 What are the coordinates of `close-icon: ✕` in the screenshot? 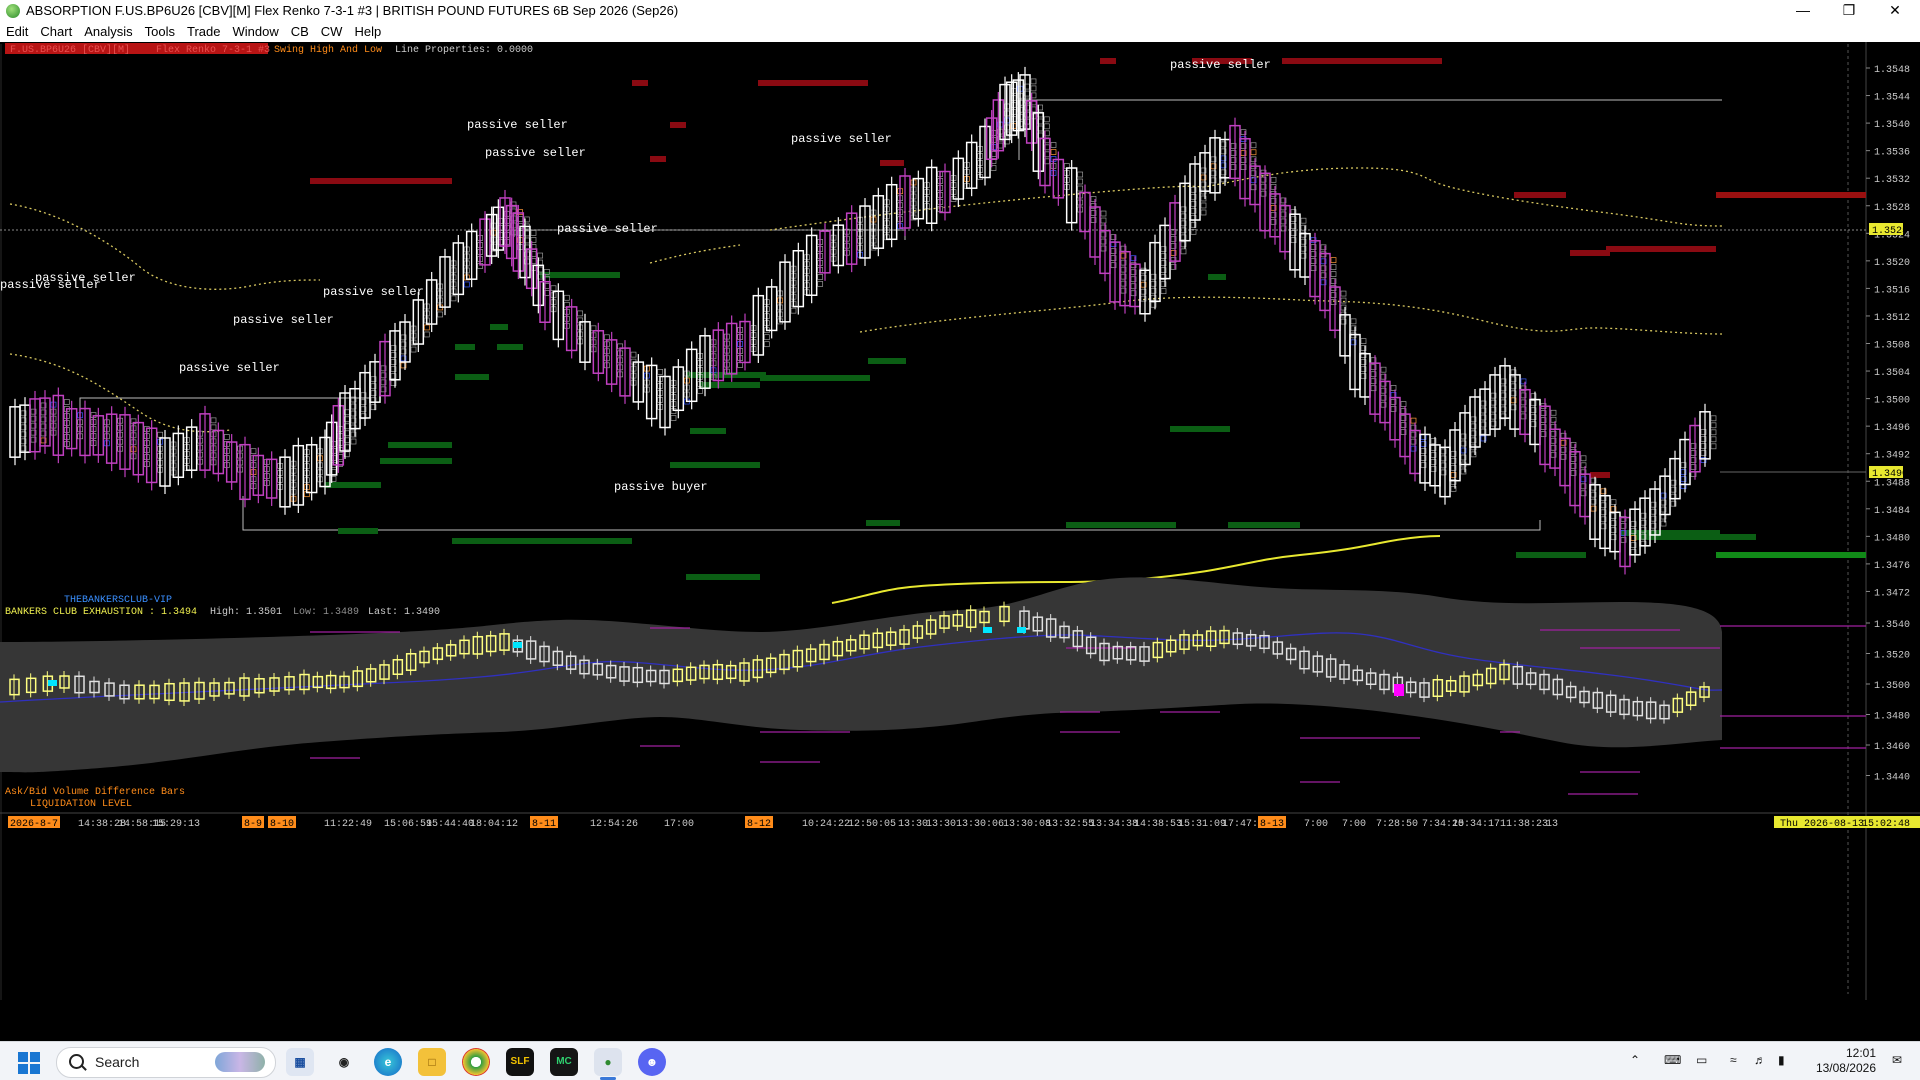 It's located at (1895, 11).